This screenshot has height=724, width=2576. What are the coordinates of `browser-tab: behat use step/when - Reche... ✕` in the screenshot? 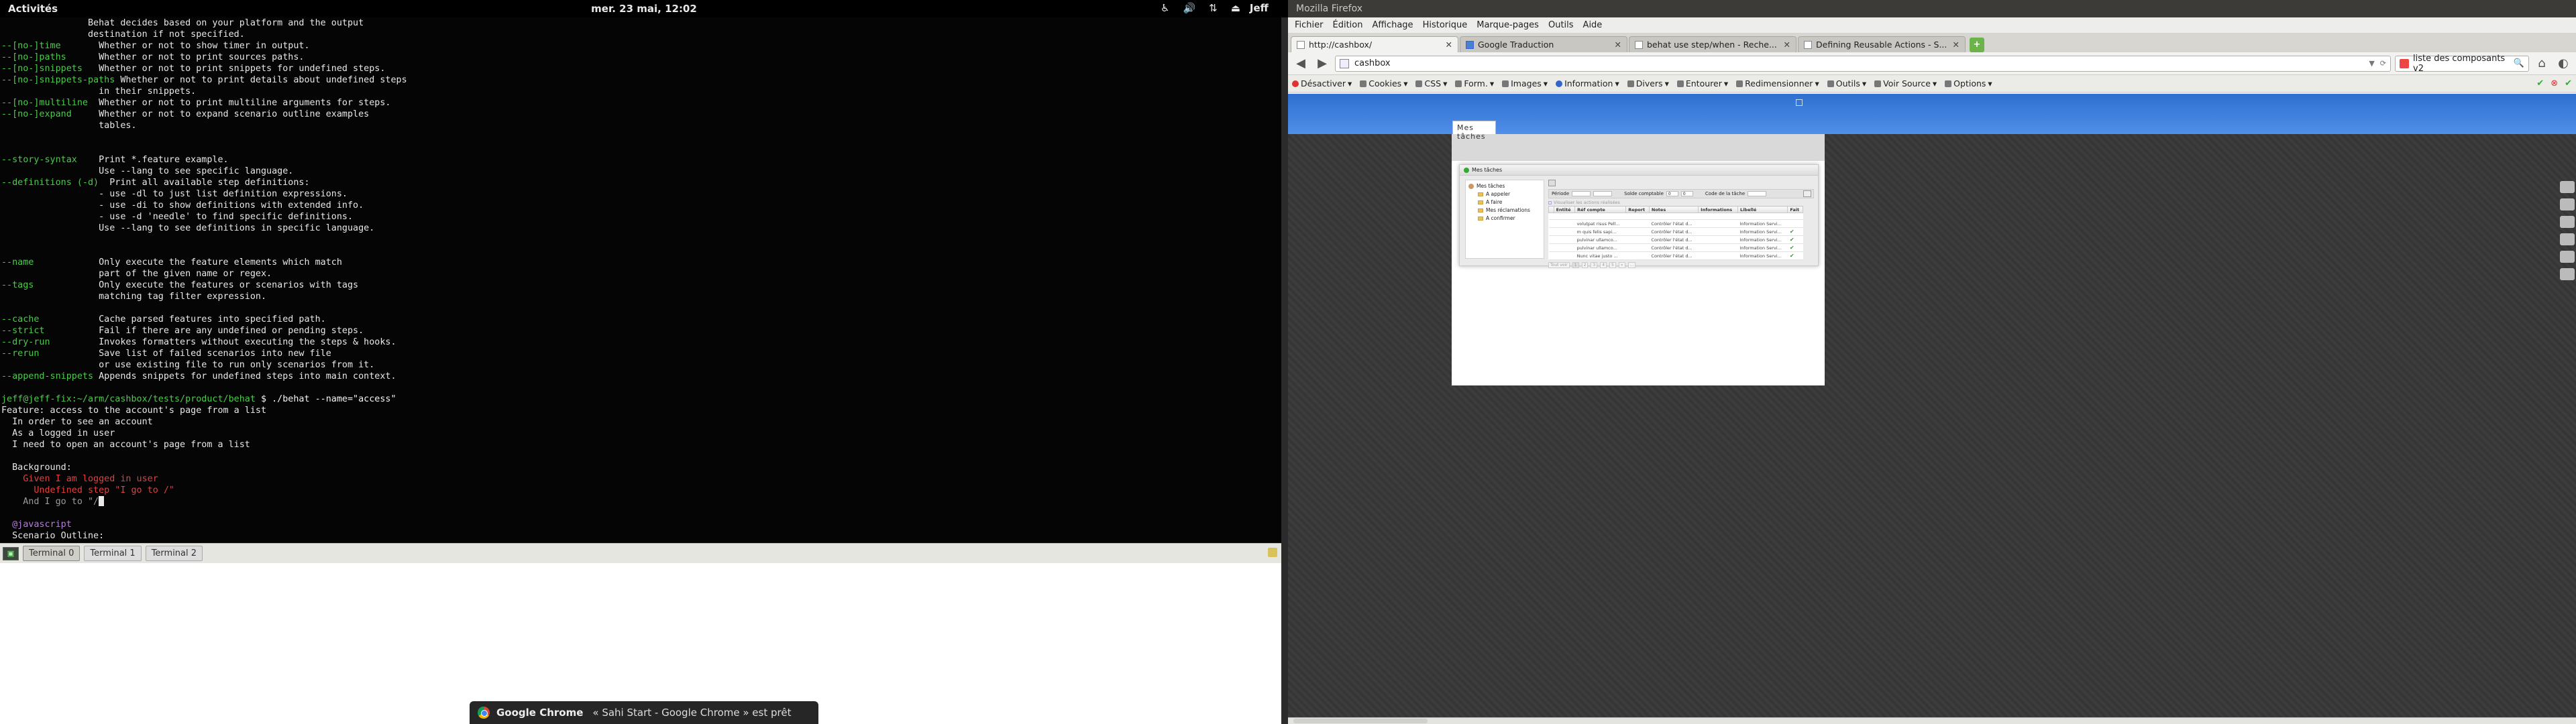 It's located at (1712, 44).